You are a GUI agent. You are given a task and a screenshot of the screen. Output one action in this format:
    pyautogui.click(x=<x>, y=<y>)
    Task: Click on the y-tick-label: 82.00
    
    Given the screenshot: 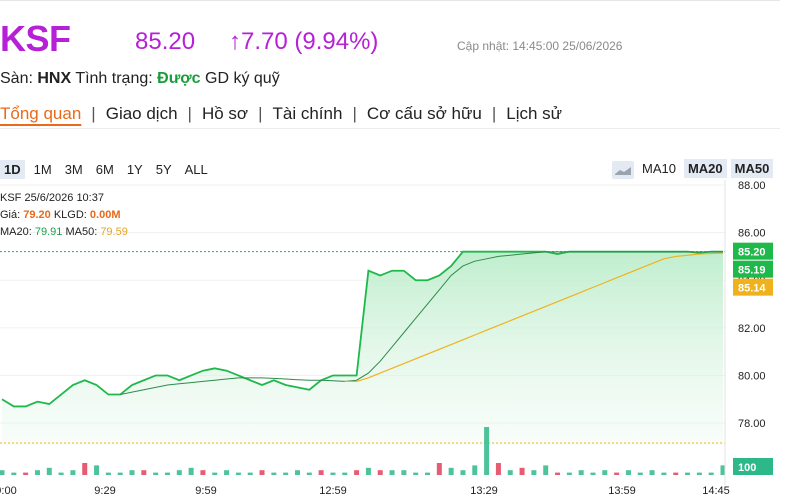 What is the action you would take?
    pyautogui.click(x=752, y=329)
    